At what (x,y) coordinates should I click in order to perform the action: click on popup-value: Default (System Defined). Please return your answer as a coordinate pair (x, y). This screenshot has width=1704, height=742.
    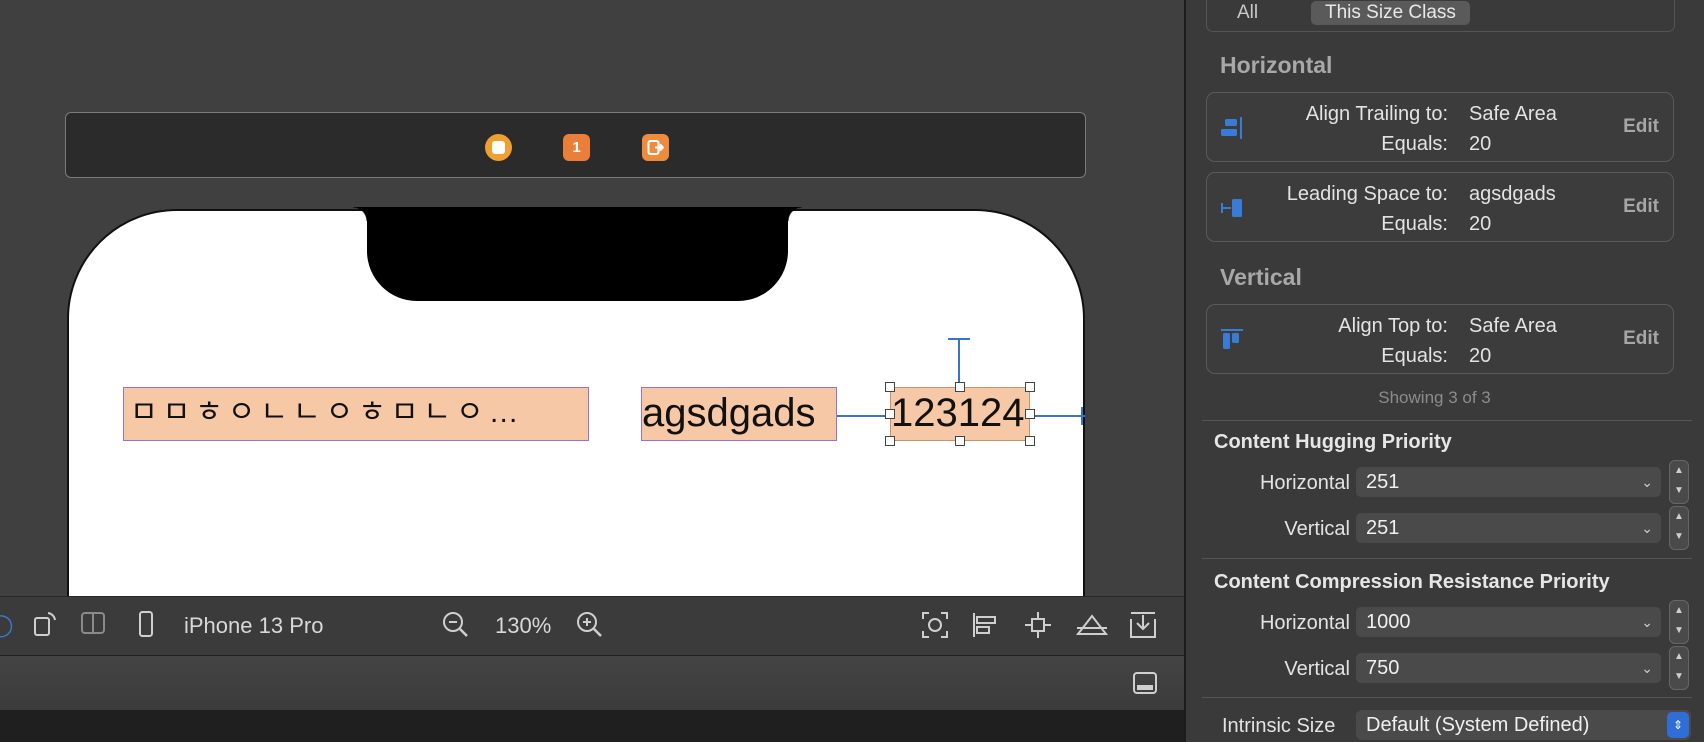
    Looking at the image, I should click on (1478, 725).